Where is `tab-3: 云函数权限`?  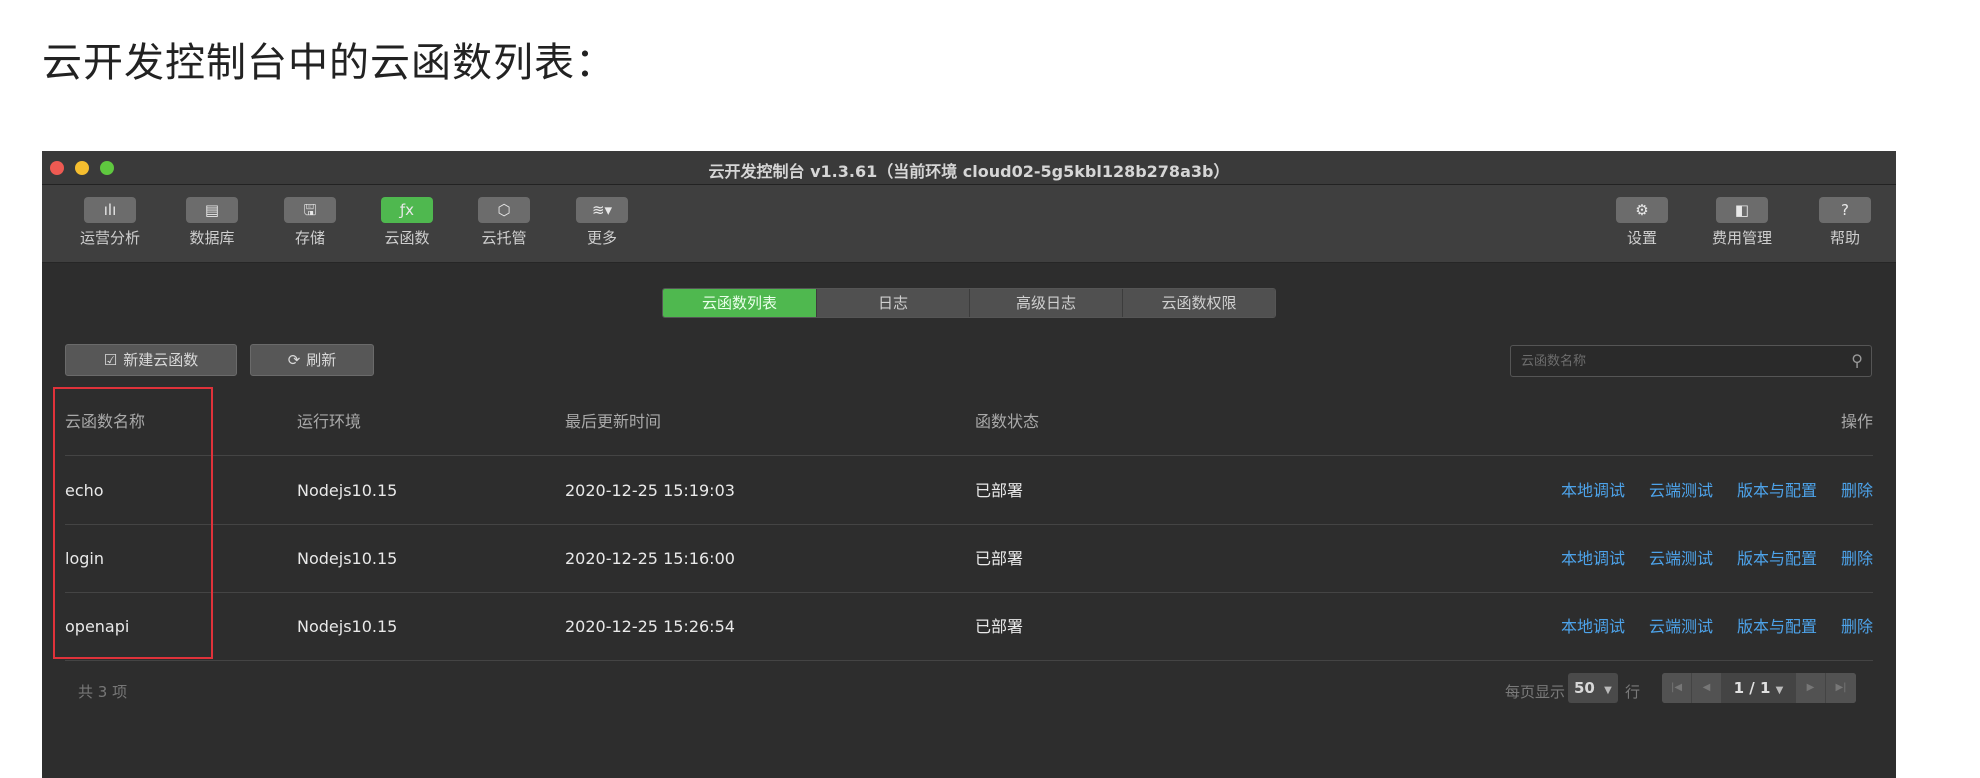 tab-3: 云函数权限 is located at coordinates (1198, 303).